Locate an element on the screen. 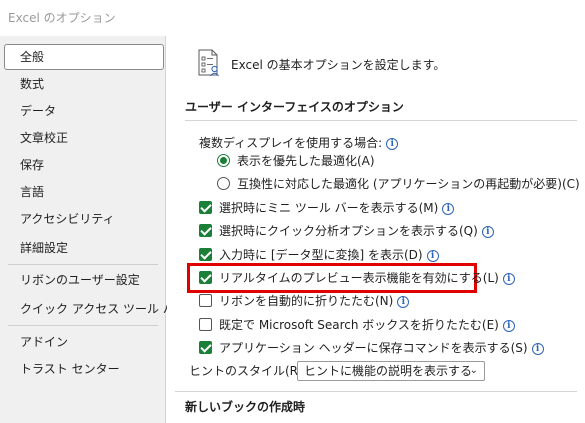 The image size is (585, 423). multi-display-label-text: 複数ディスプレイを使用する場合: is located at coordinates (291, 143).